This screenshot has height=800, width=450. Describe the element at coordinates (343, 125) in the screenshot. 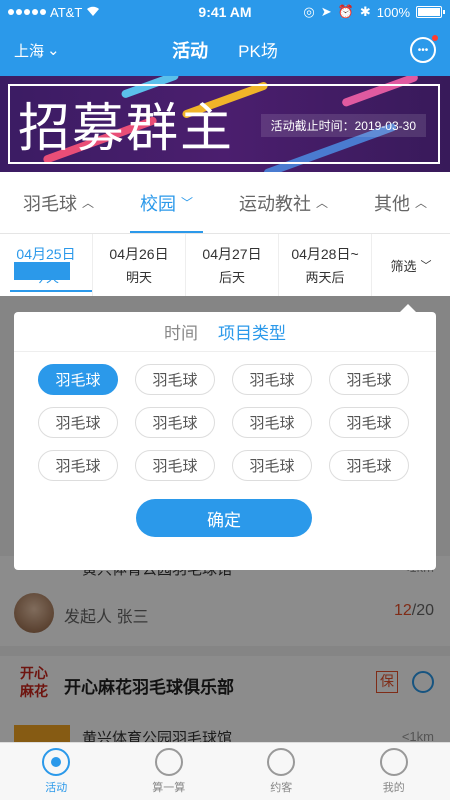

I see `banner-deadline: 活动截止时间：2019-03-30` at that location.